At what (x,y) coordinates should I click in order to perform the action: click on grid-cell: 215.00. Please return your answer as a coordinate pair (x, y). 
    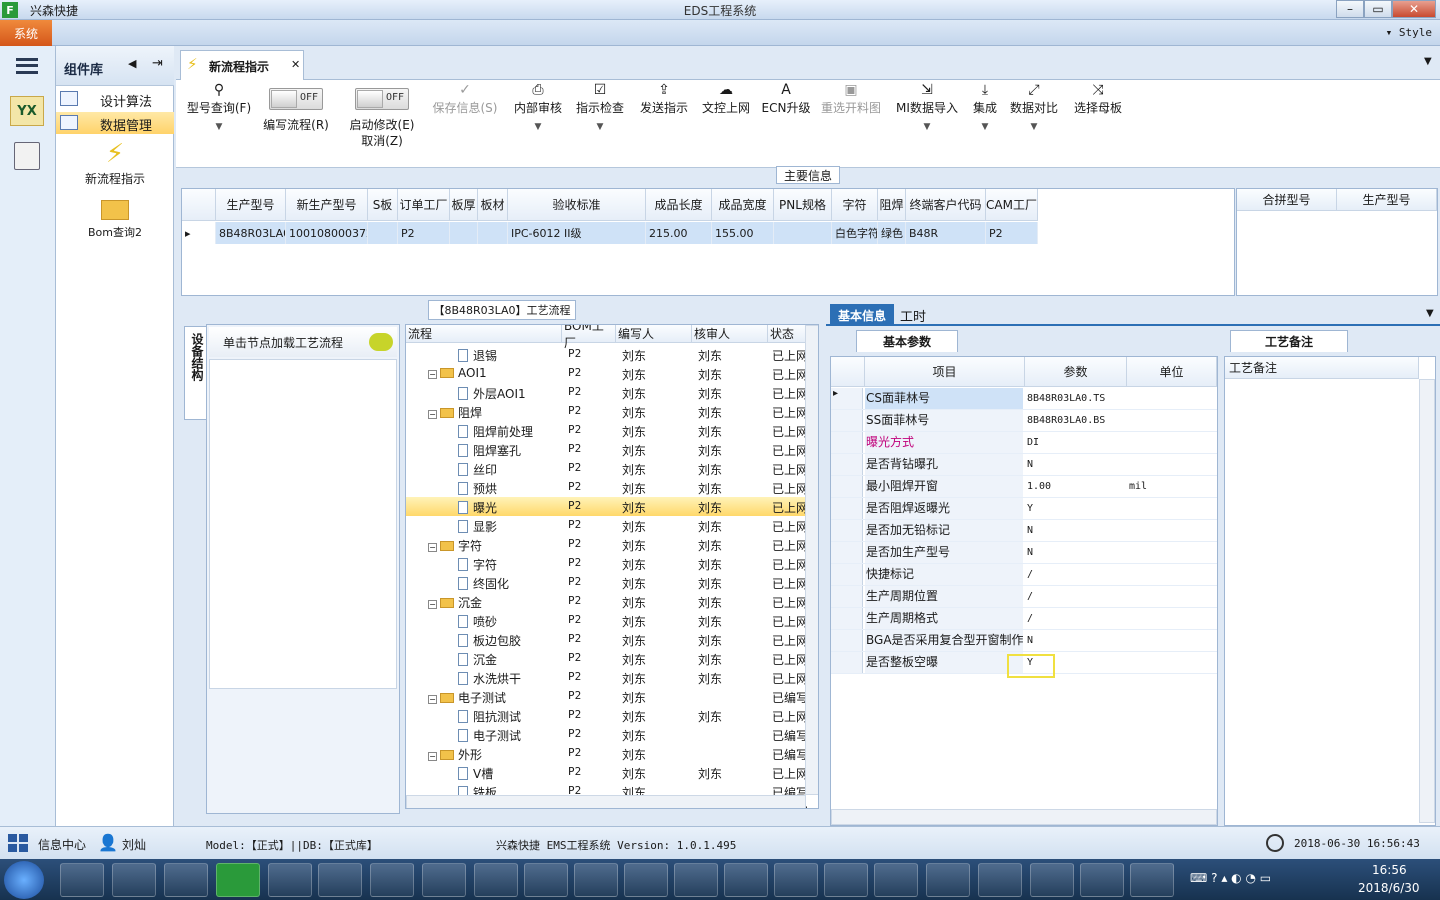
    Looking at the image, I should click on (679, 233).